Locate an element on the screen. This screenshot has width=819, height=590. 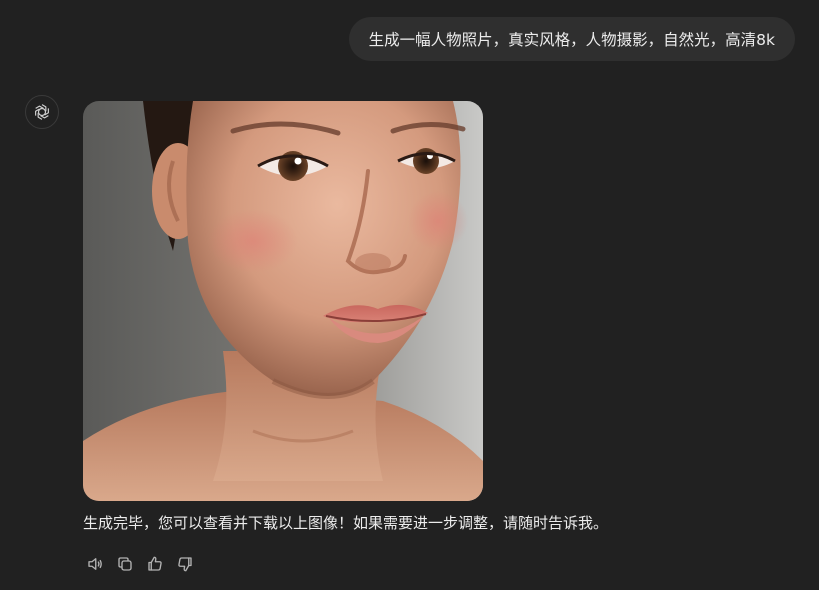
thumbs-up-button is located at coordinates (155, 564).